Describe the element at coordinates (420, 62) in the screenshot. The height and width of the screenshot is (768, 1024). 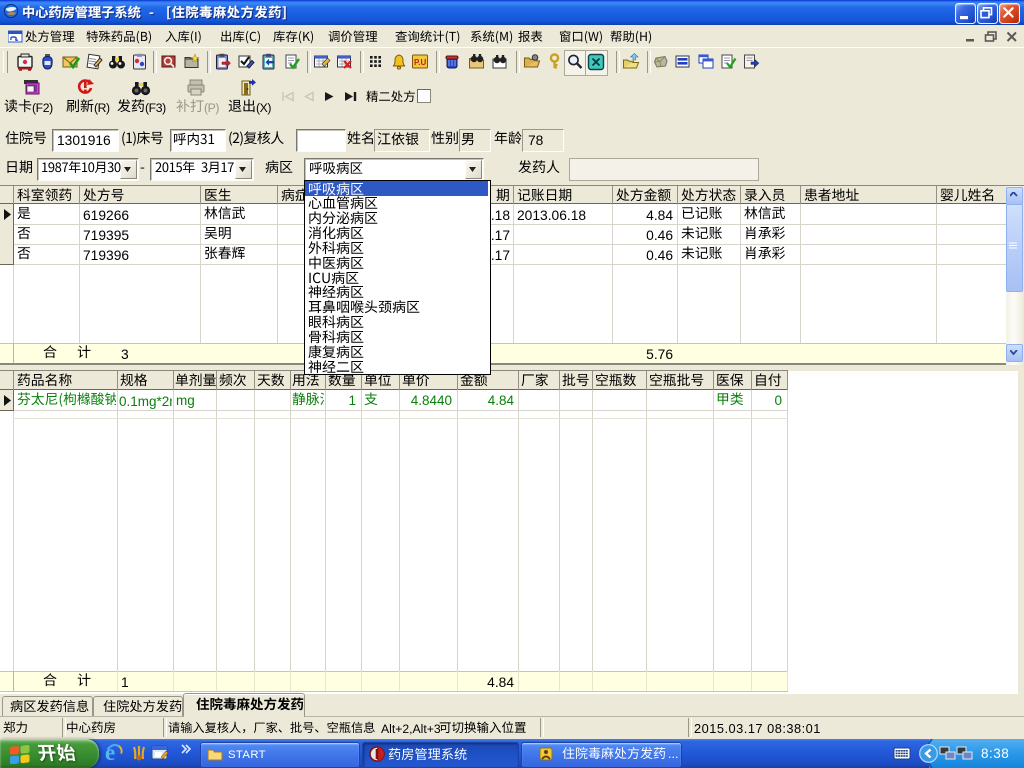
I see `svg-text: P.U` at that location.